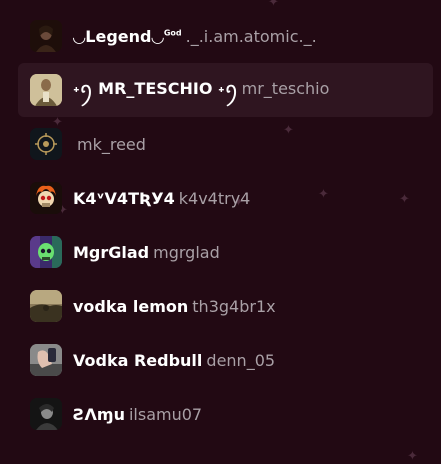 The height and width of the screenshot is (464, 441). I want to click on landscape-photo-icon, so click(46, 306).